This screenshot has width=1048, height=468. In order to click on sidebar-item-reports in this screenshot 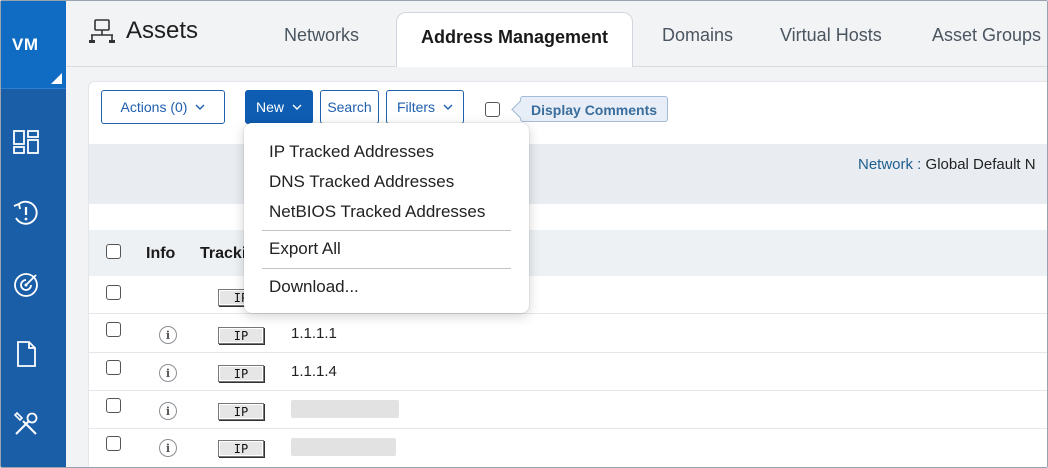, I will do `click(26, 354)`.